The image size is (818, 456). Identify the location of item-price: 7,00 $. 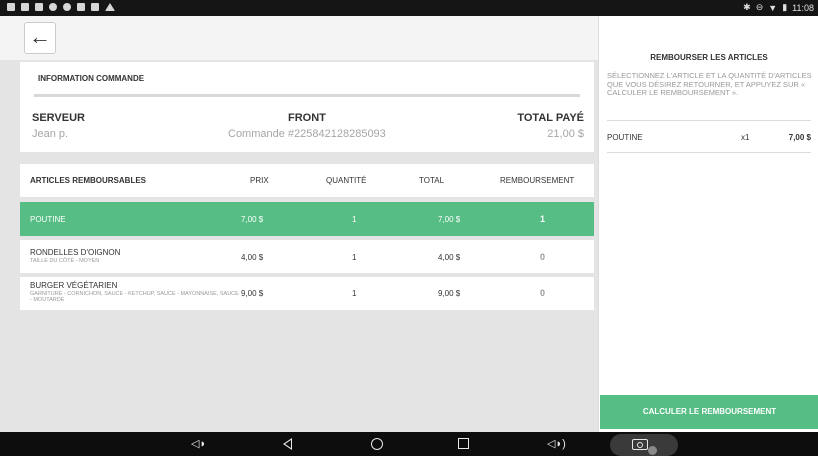
(252, 219).